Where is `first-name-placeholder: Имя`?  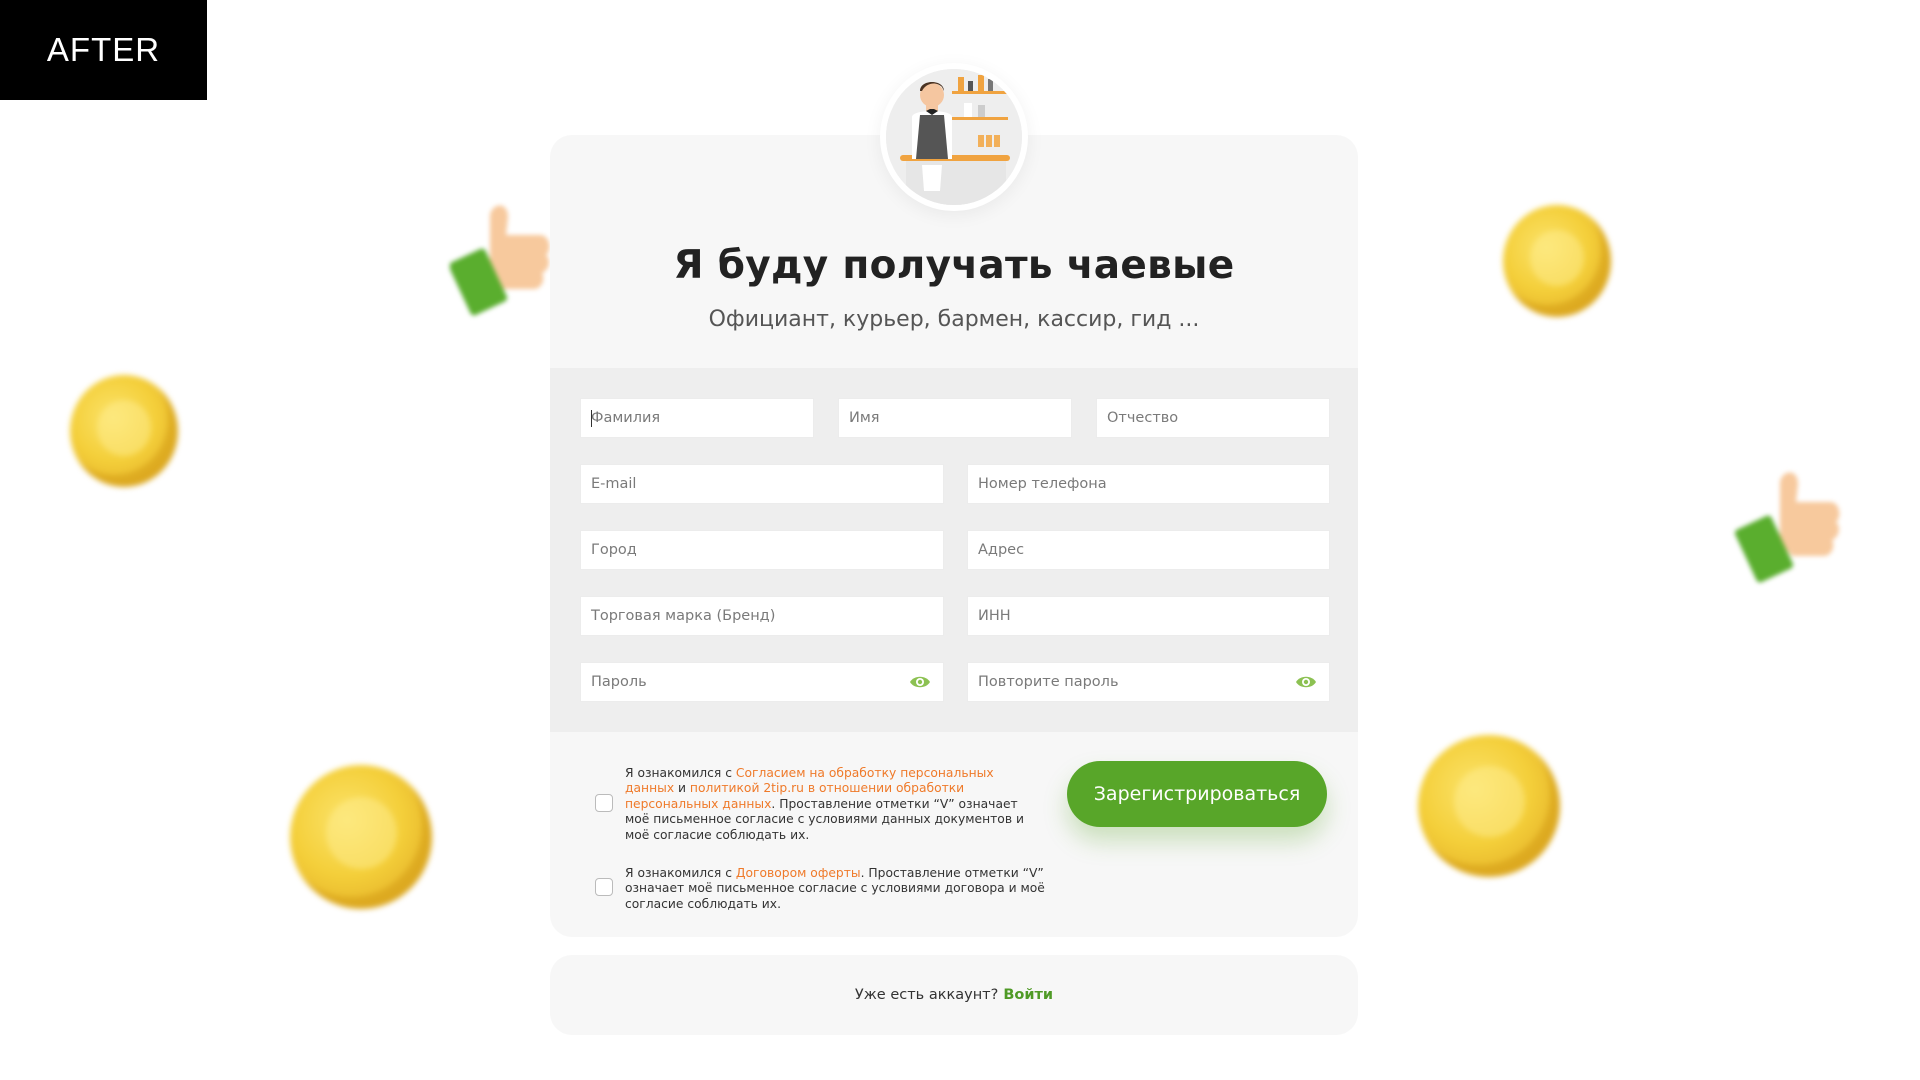
first-name-placeholder: Имя is located at coordinates (864, 418).